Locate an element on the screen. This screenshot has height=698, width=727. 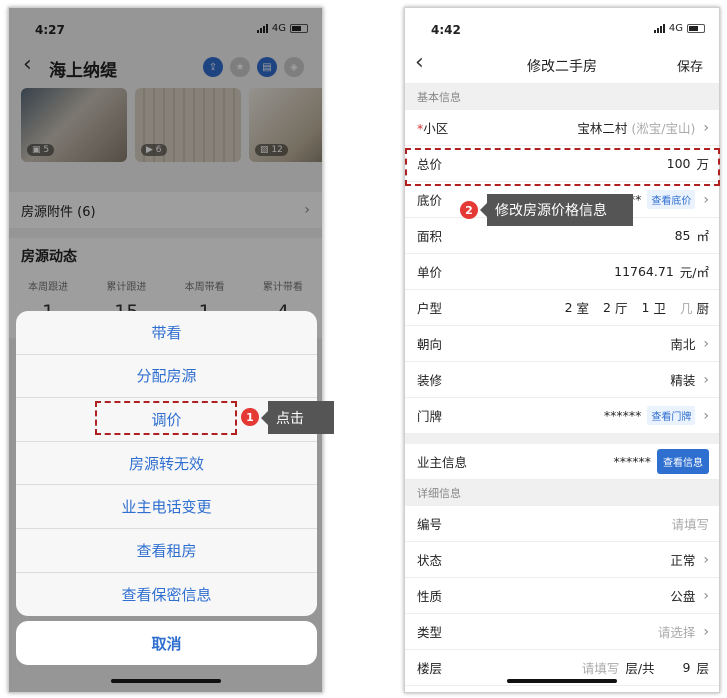
field-orientation: 朝向 南北 › is located at coordinates (562, 344).